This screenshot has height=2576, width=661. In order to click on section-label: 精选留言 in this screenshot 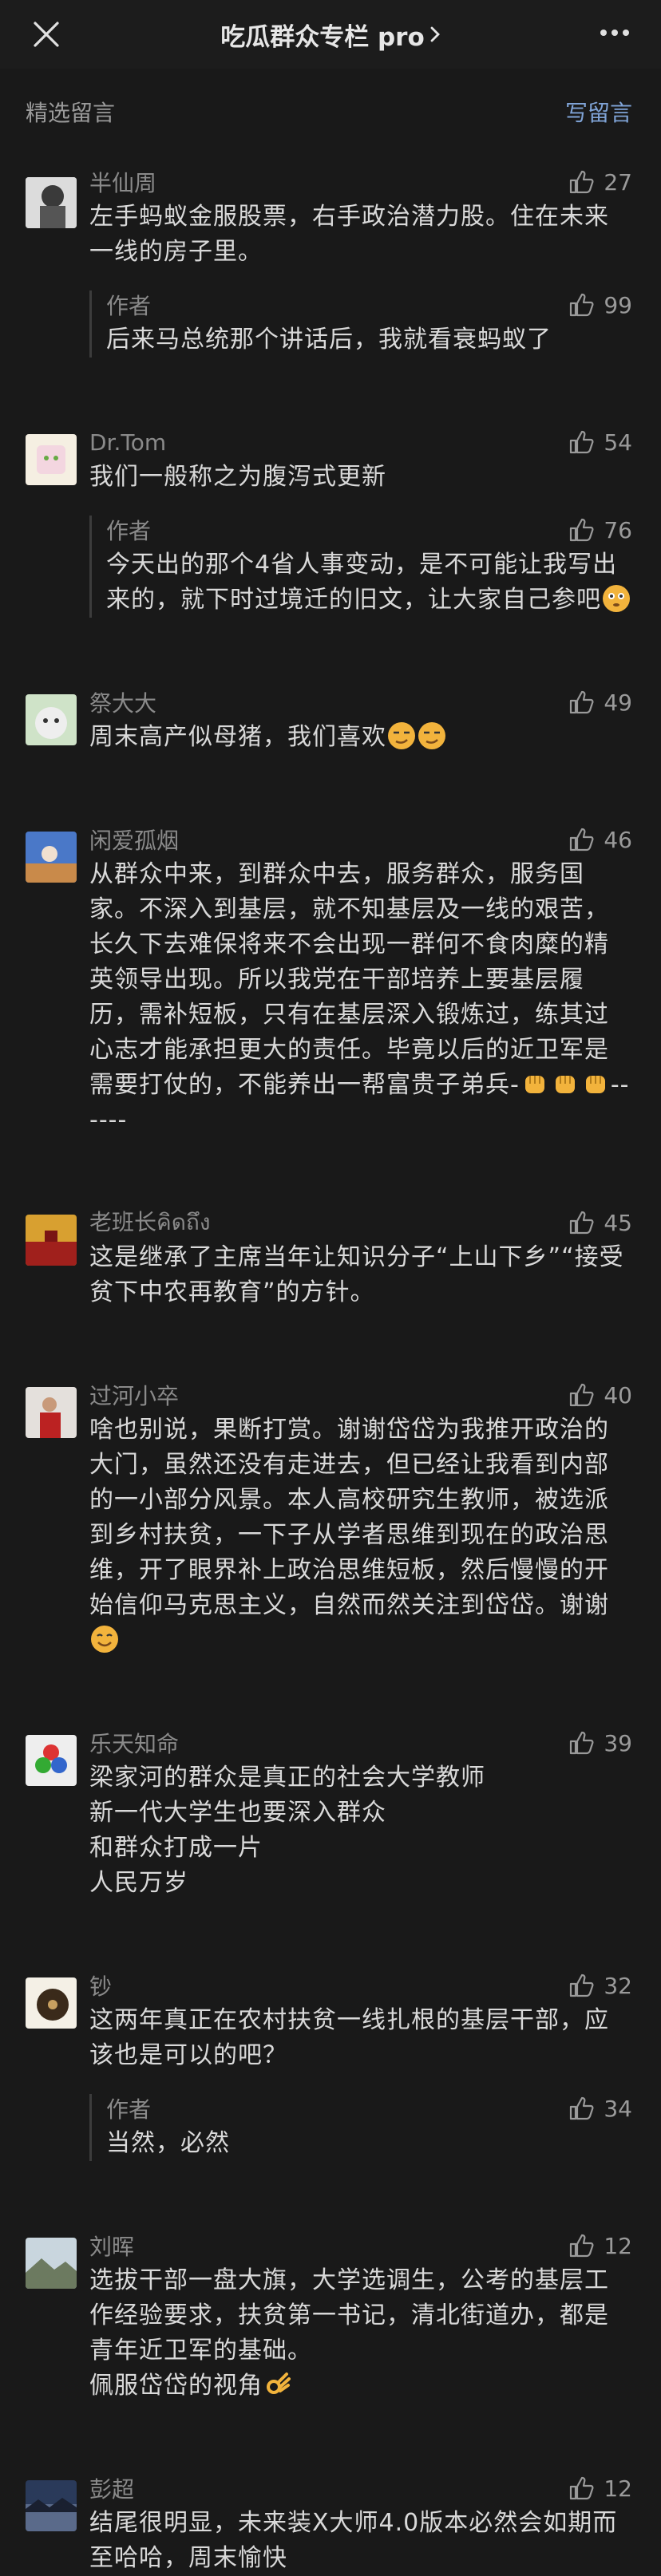, I will do `click(71, 113)`.